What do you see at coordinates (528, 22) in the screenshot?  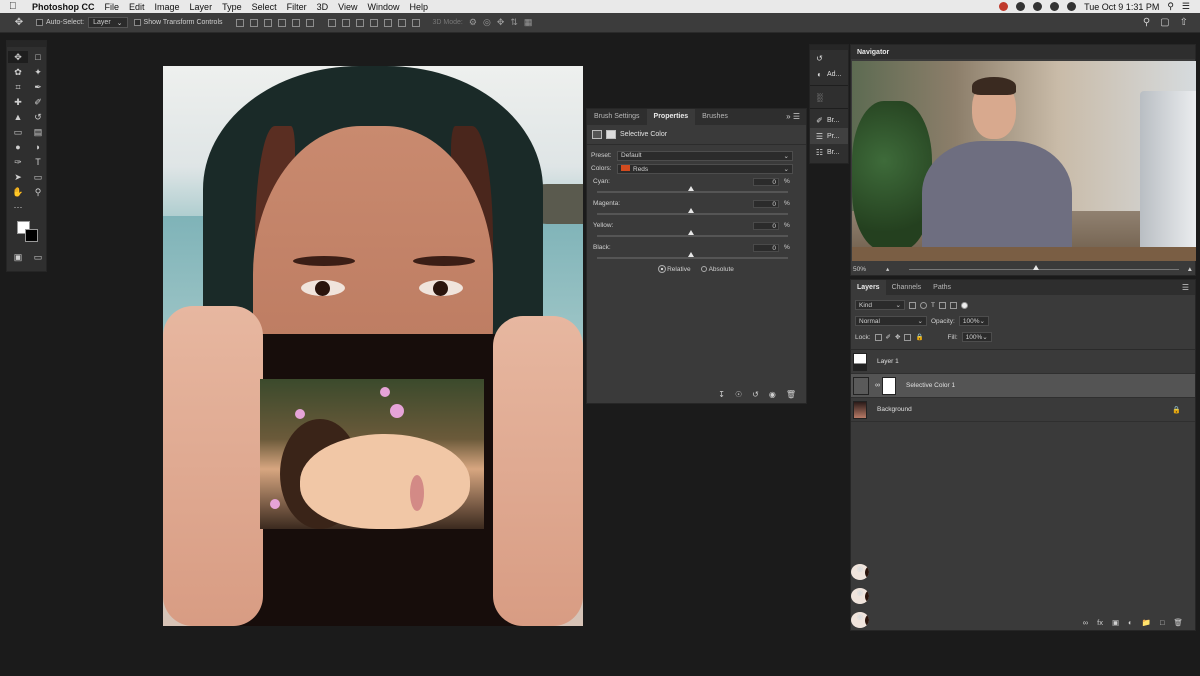 I see `3d-scale-icon: ▦` at bounding box center [528, 22].